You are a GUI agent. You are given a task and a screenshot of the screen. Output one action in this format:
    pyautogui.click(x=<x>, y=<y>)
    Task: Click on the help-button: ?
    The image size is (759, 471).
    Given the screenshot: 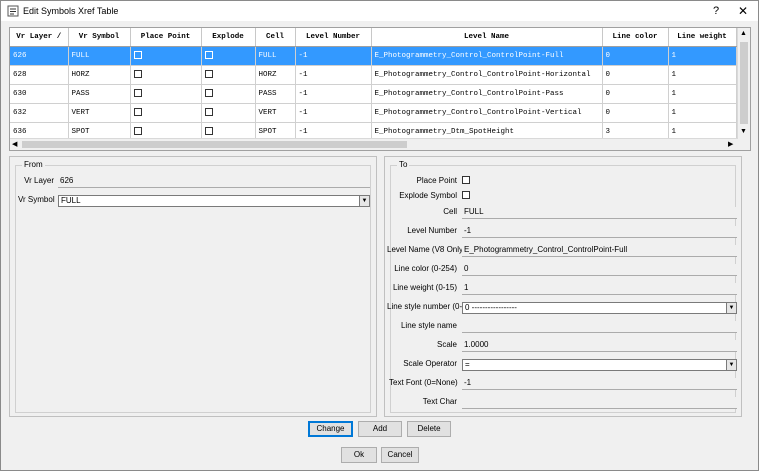 What is the action you would take?
    pyautogui.click(x=716, y=11)
    